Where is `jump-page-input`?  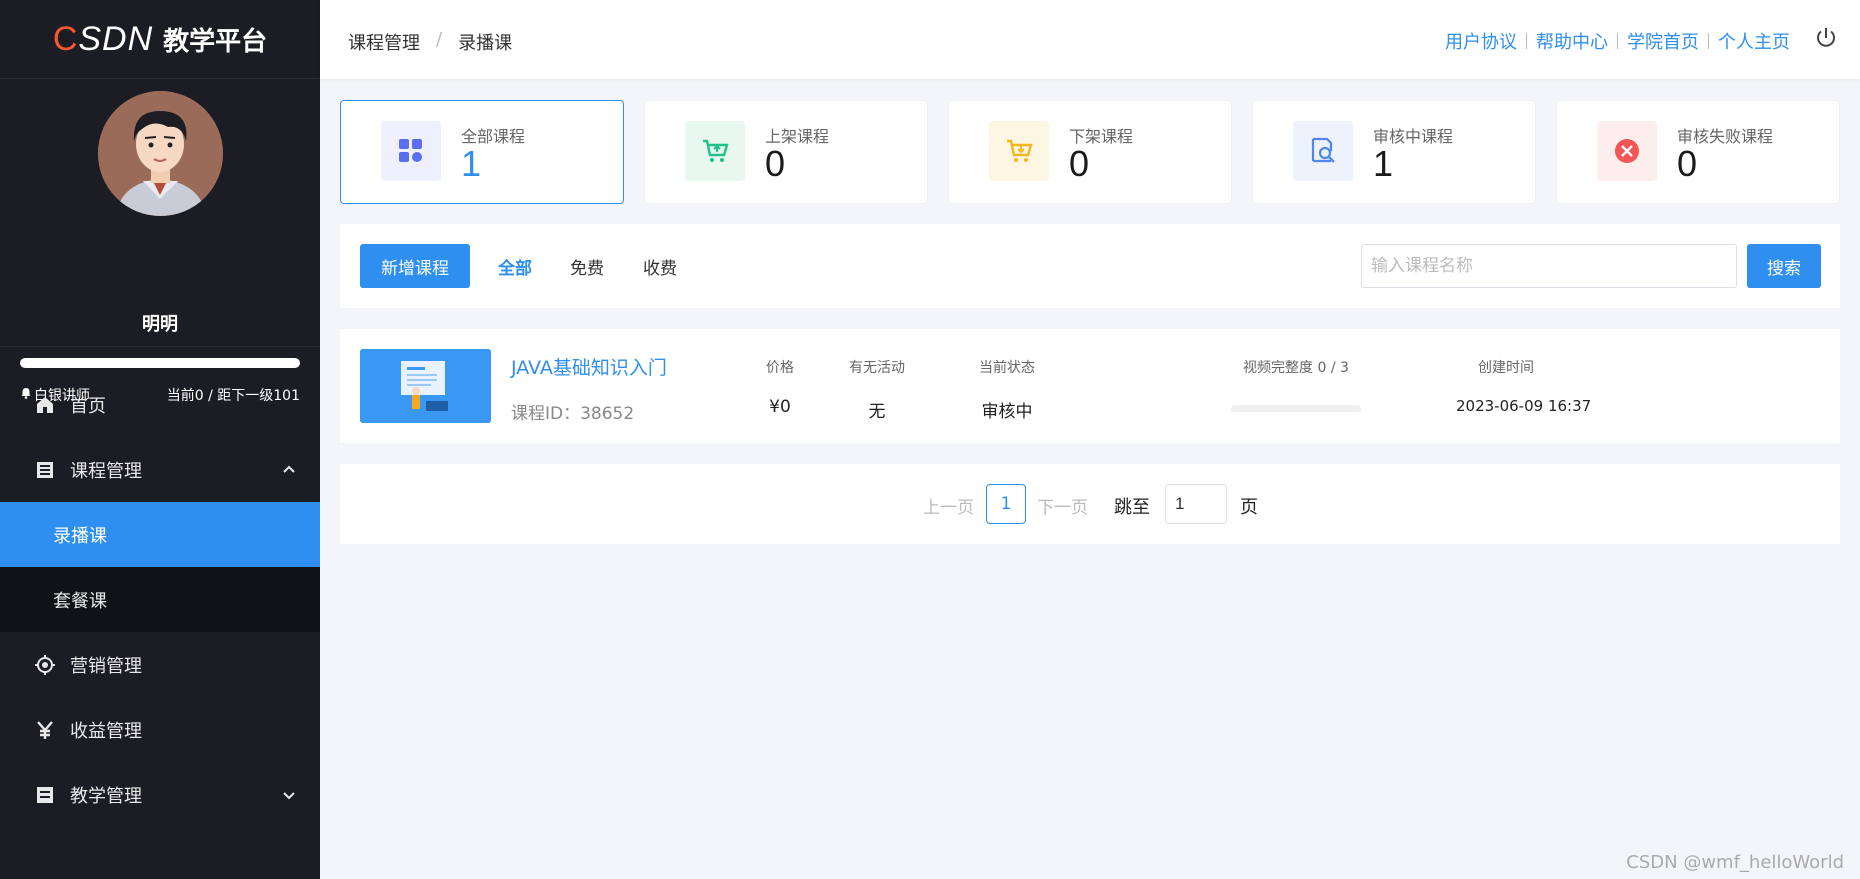
jump-page-input is located at coordinates (1196, 504).